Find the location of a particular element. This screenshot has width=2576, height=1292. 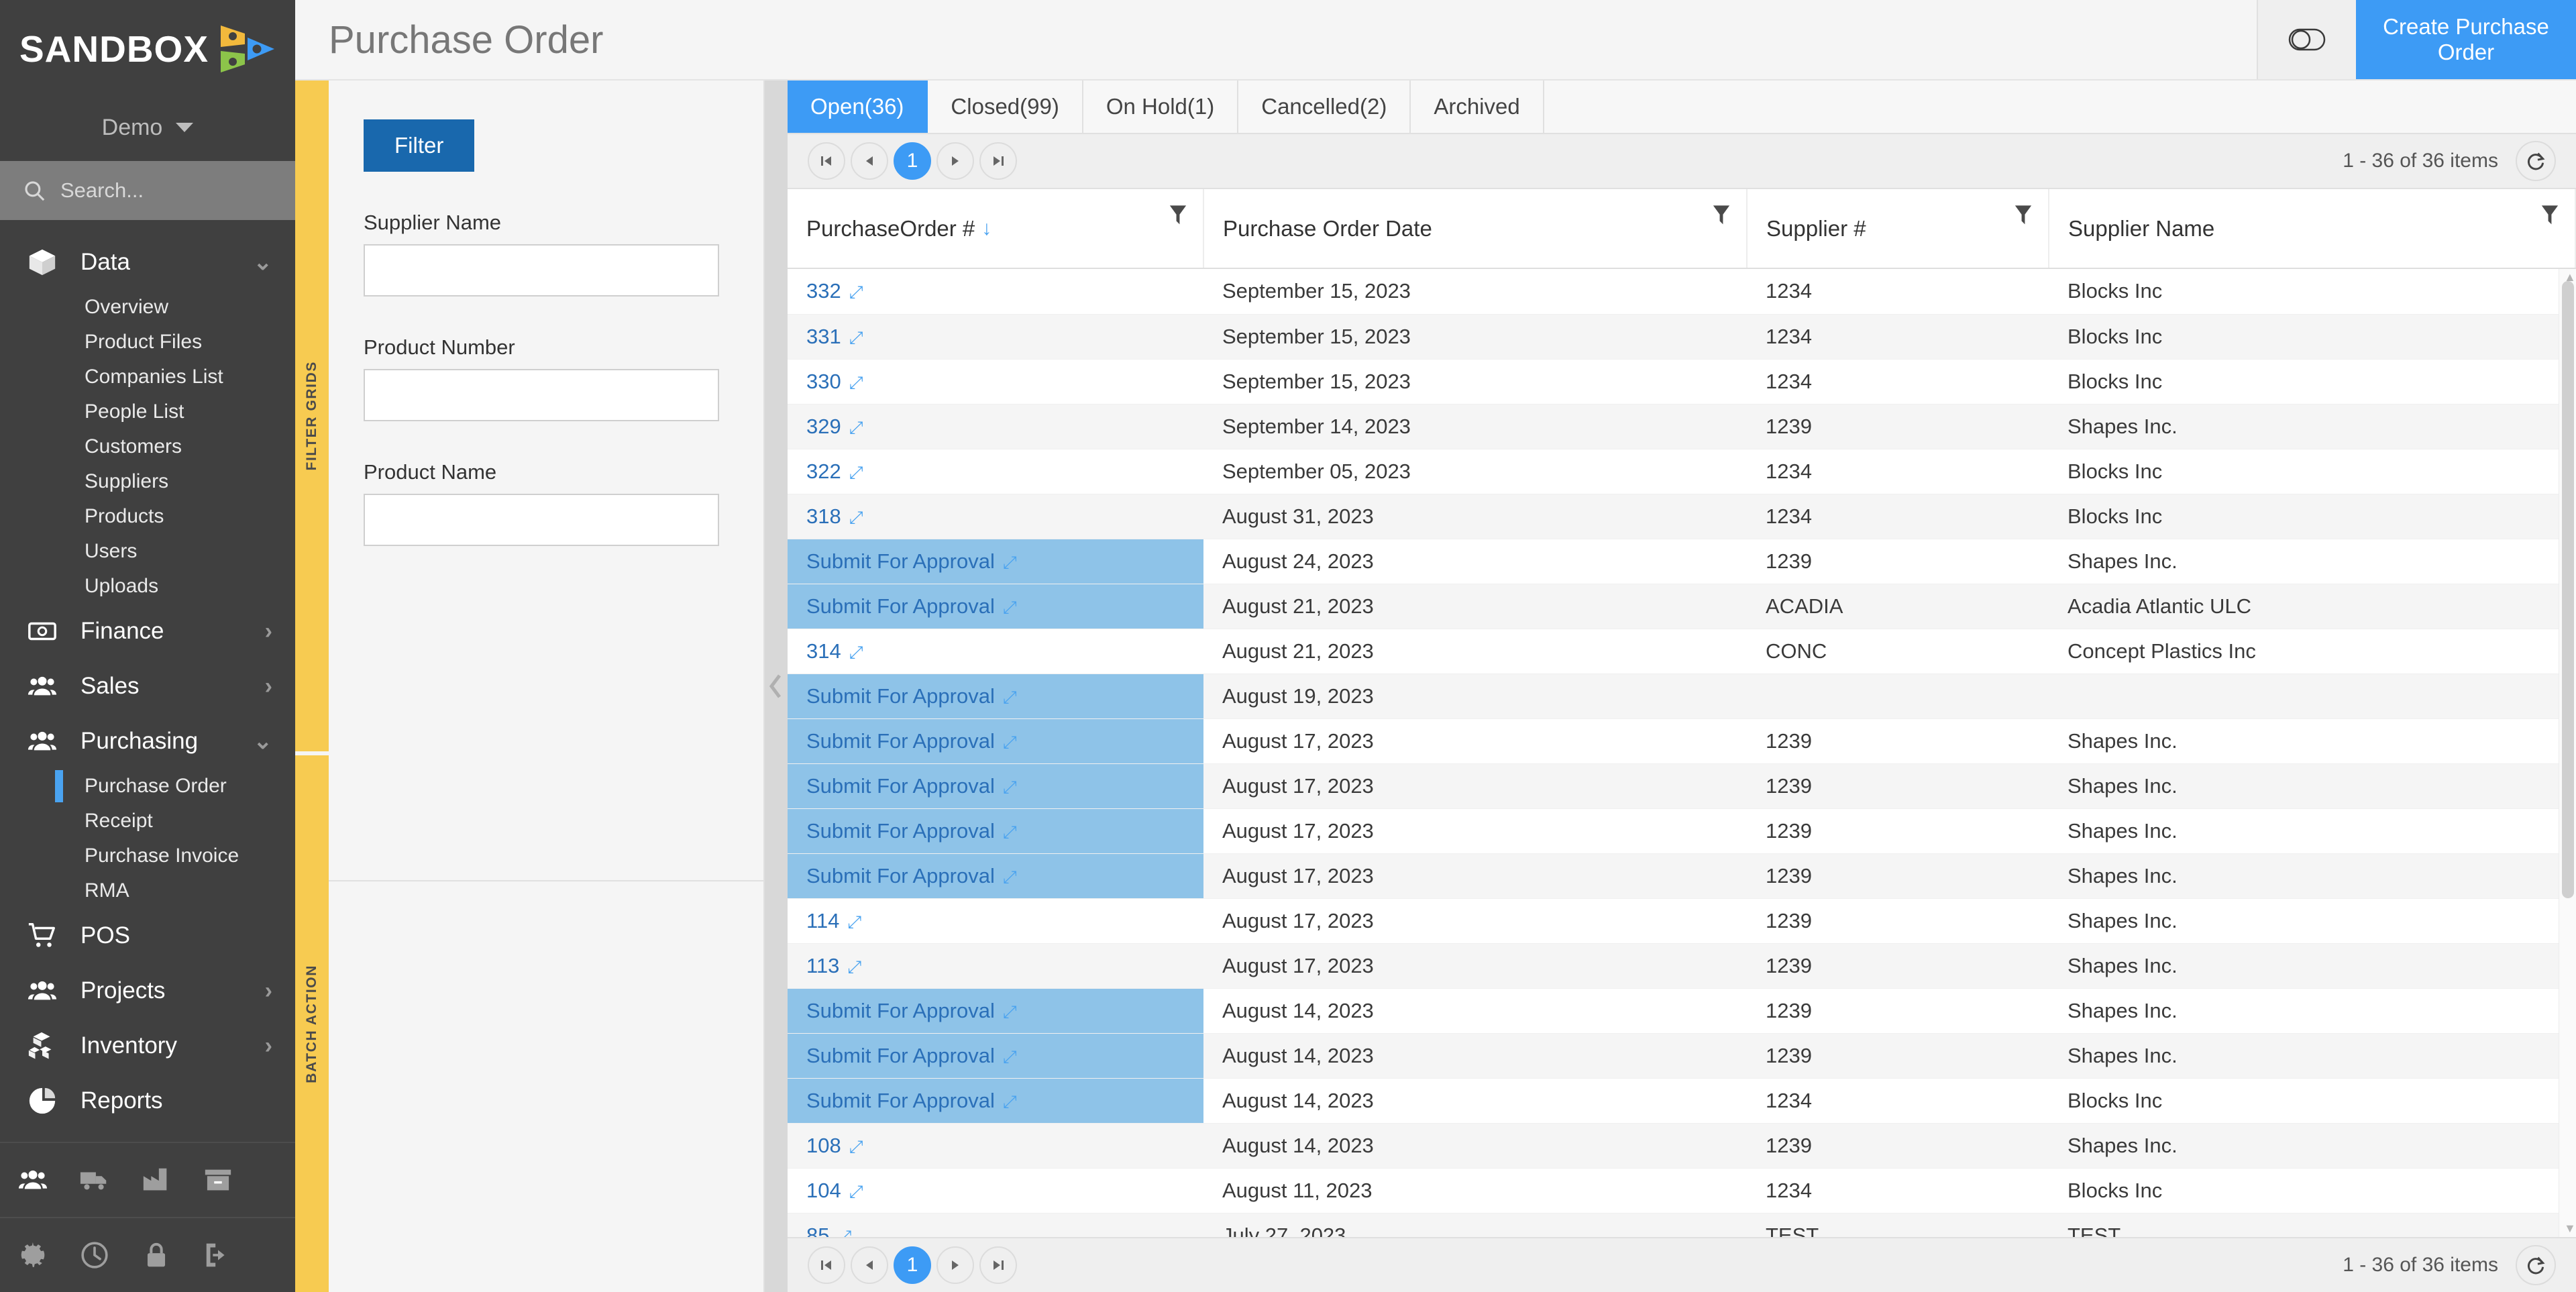

sidebar-item-finance: Finance › is located at coordinates (147, 631).